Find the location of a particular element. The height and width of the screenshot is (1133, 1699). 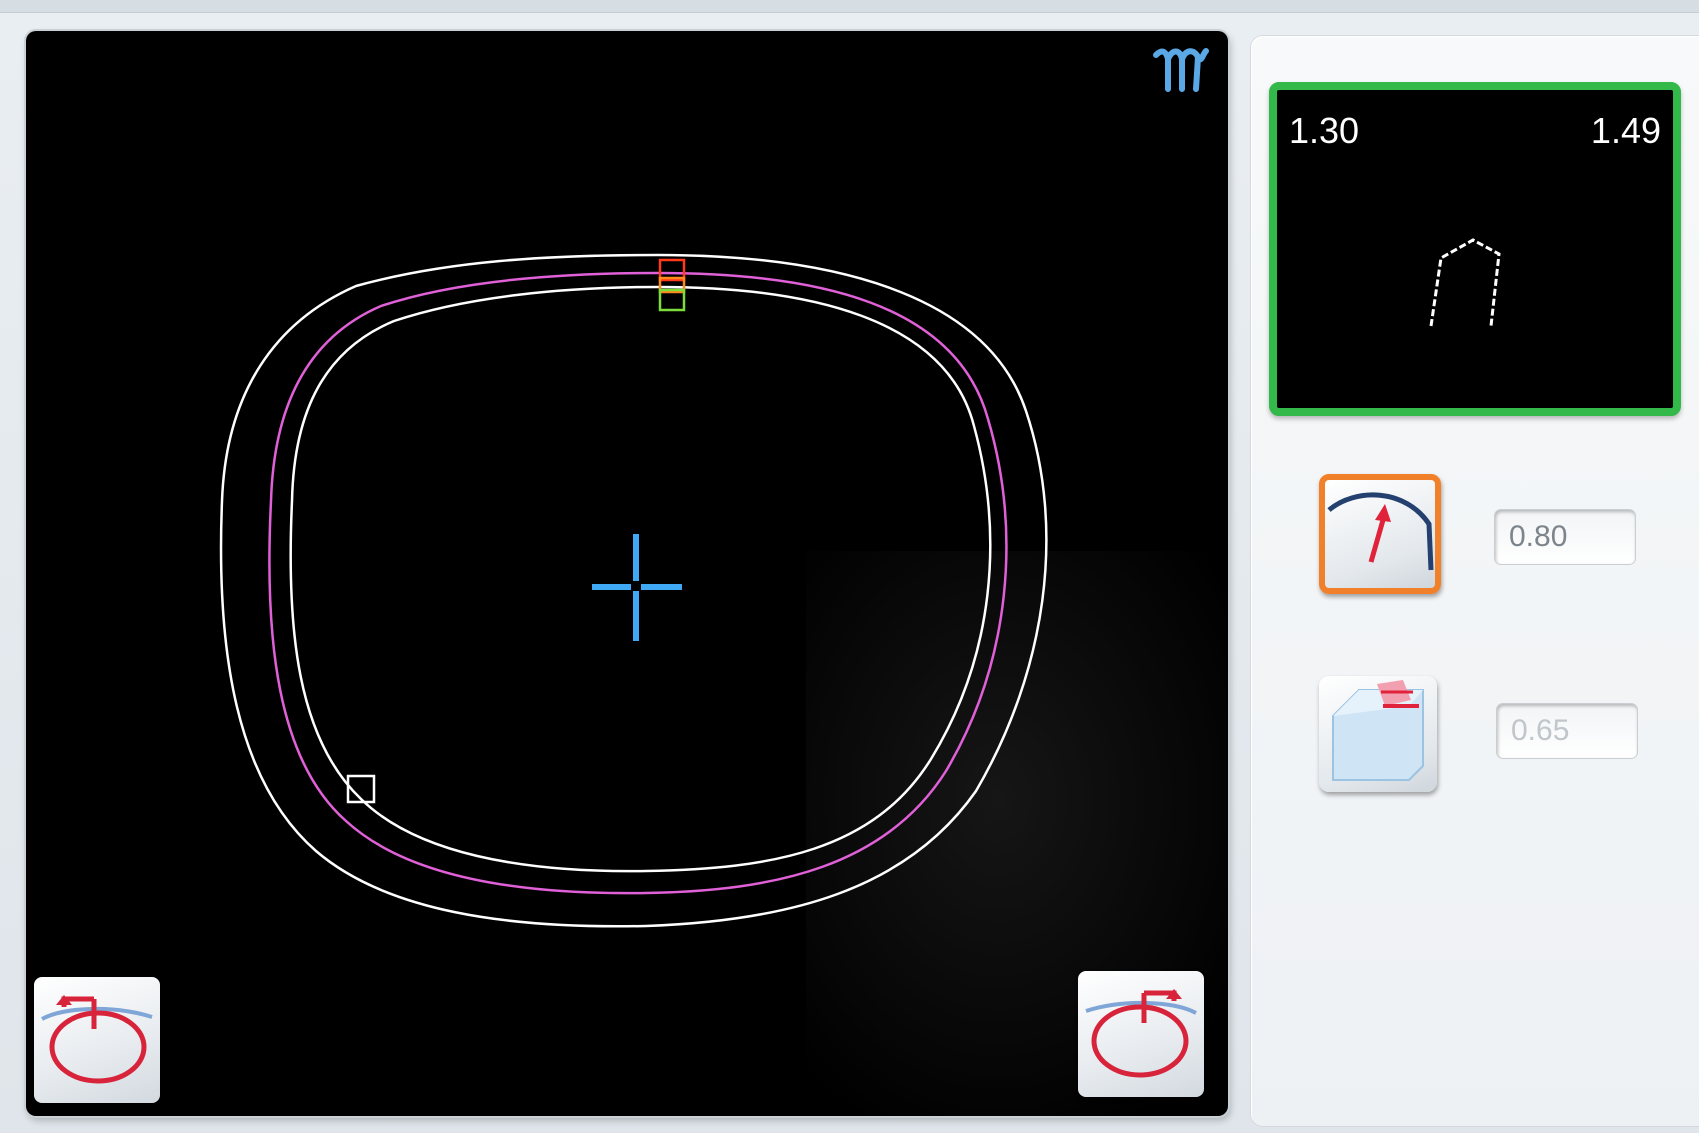

chamfer-block-icon is located at coordinates (1378, 730).